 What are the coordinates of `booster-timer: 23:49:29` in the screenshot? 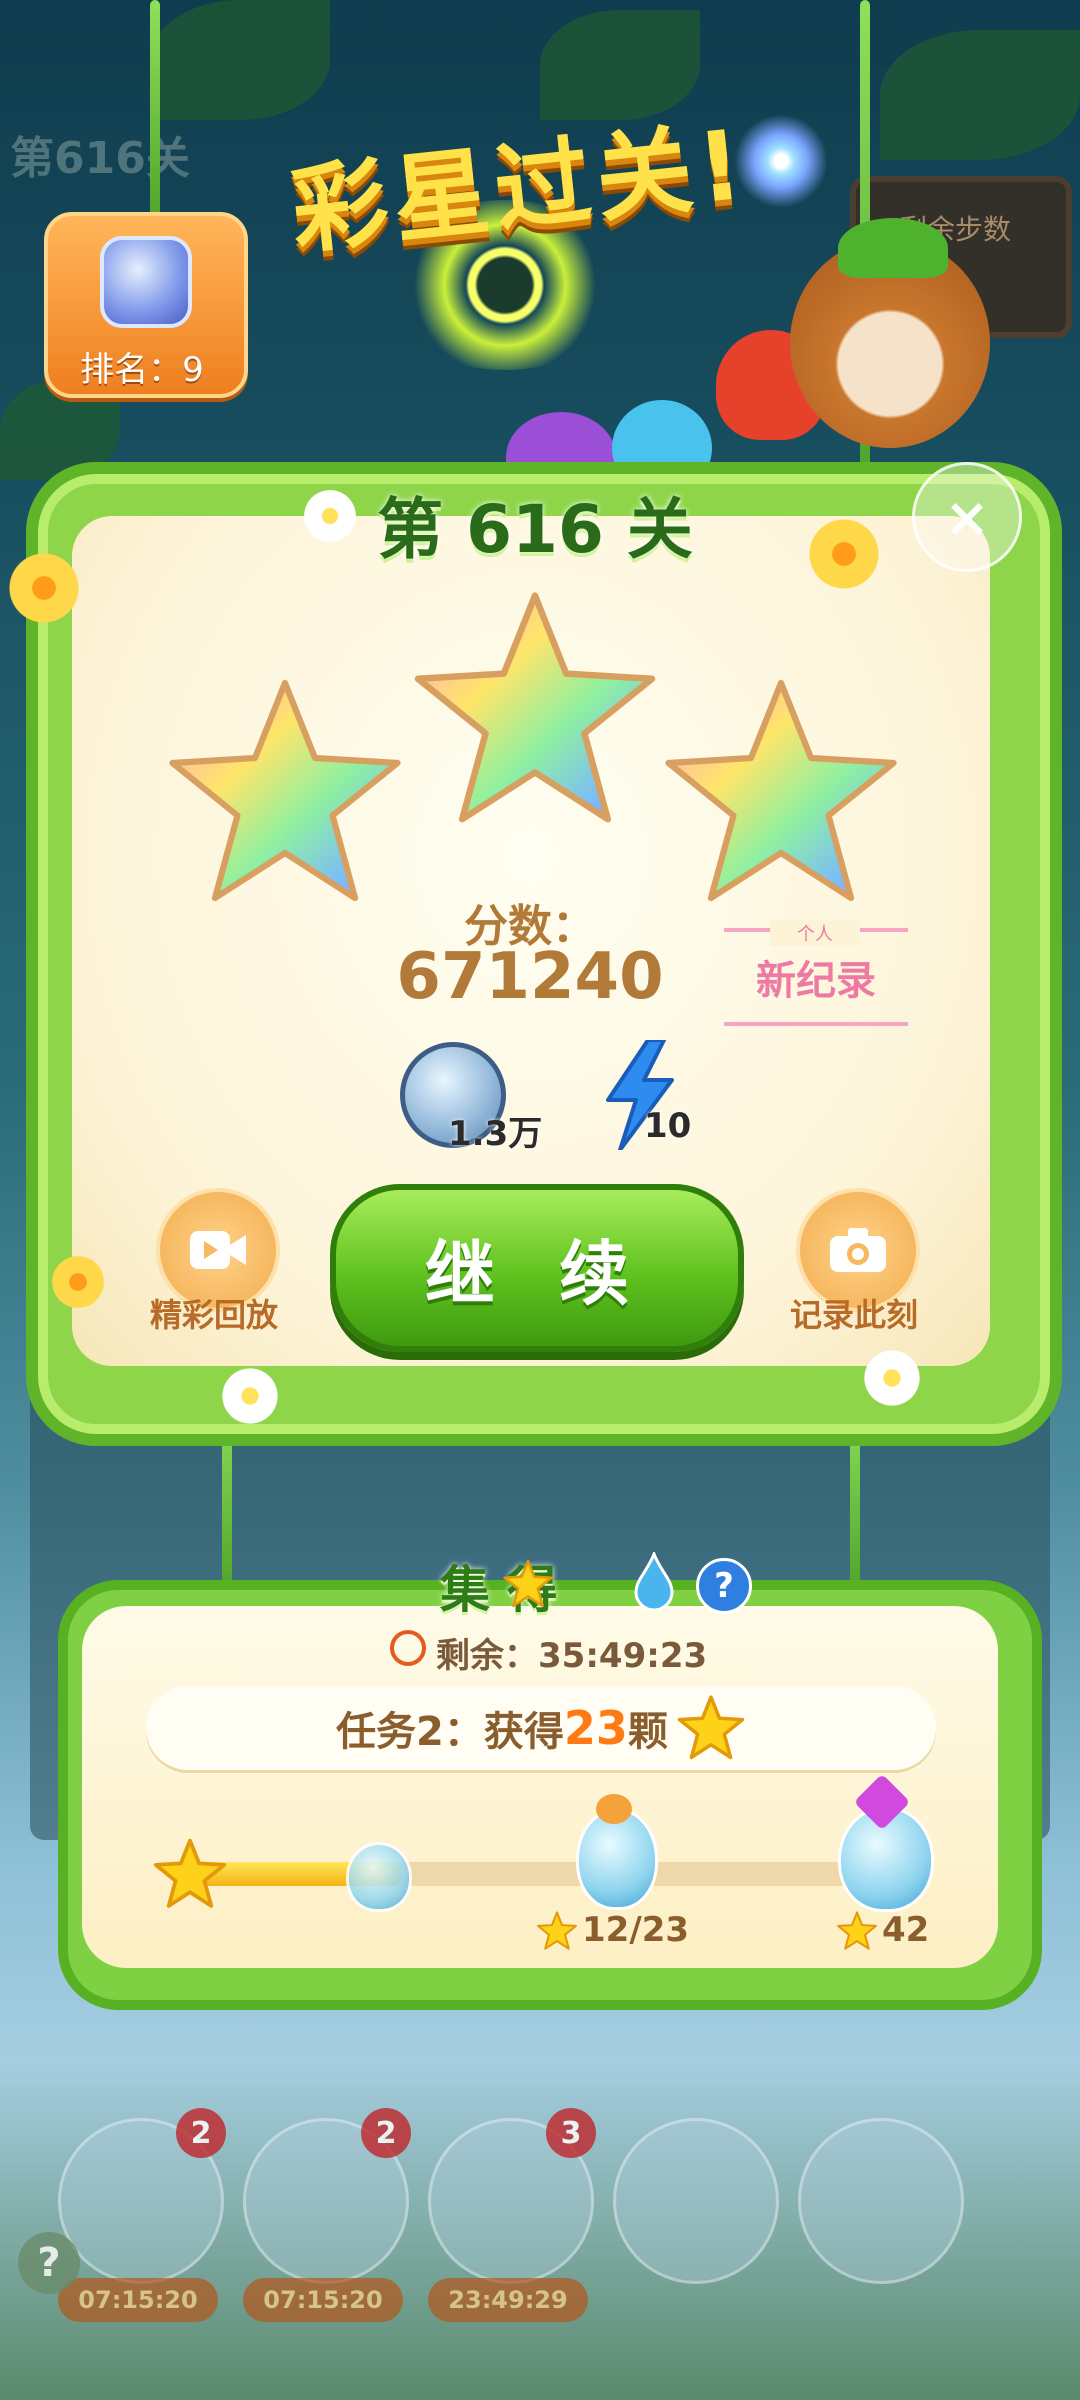 It's located at (508, 2300).